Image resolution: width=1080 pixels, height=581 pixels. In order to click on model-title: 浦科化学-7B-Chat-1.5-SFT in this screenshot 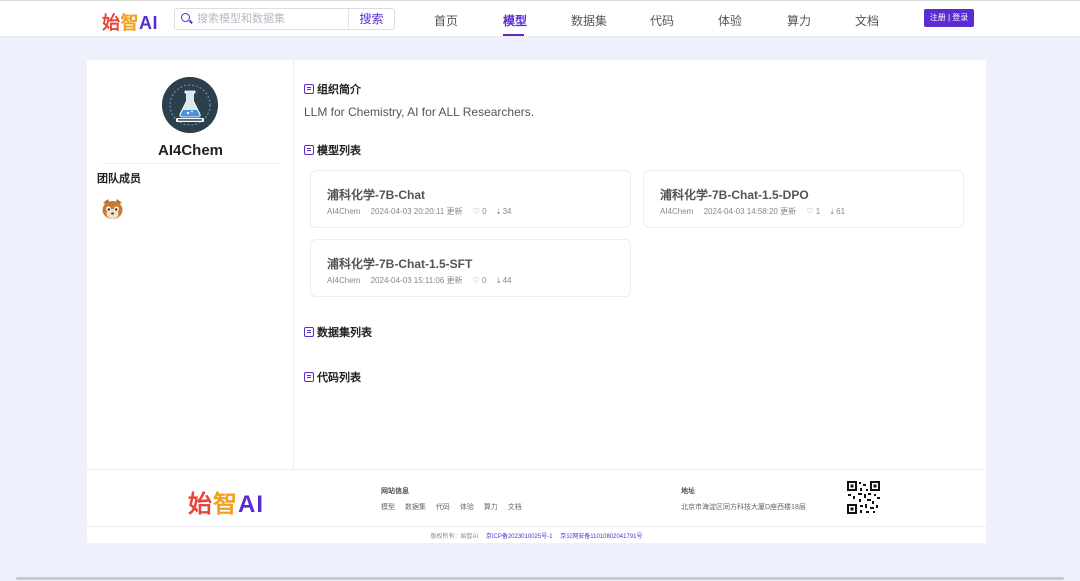, I will do `click(399, 263)`.